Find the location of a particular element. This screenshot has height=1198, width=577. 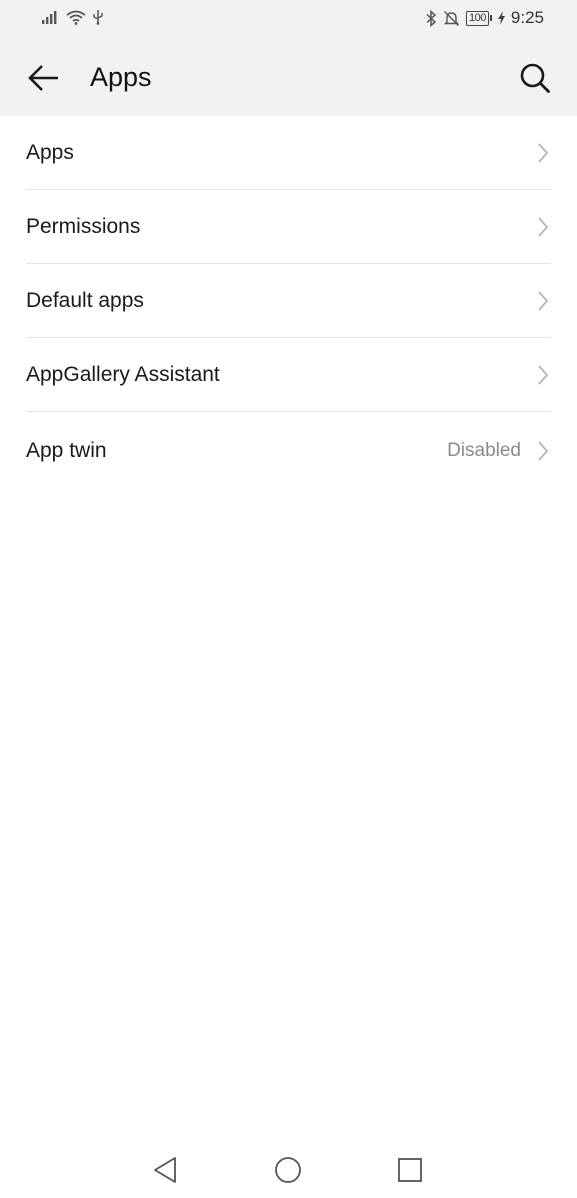

battery-level: 100 is located at coordinates (477, 18).